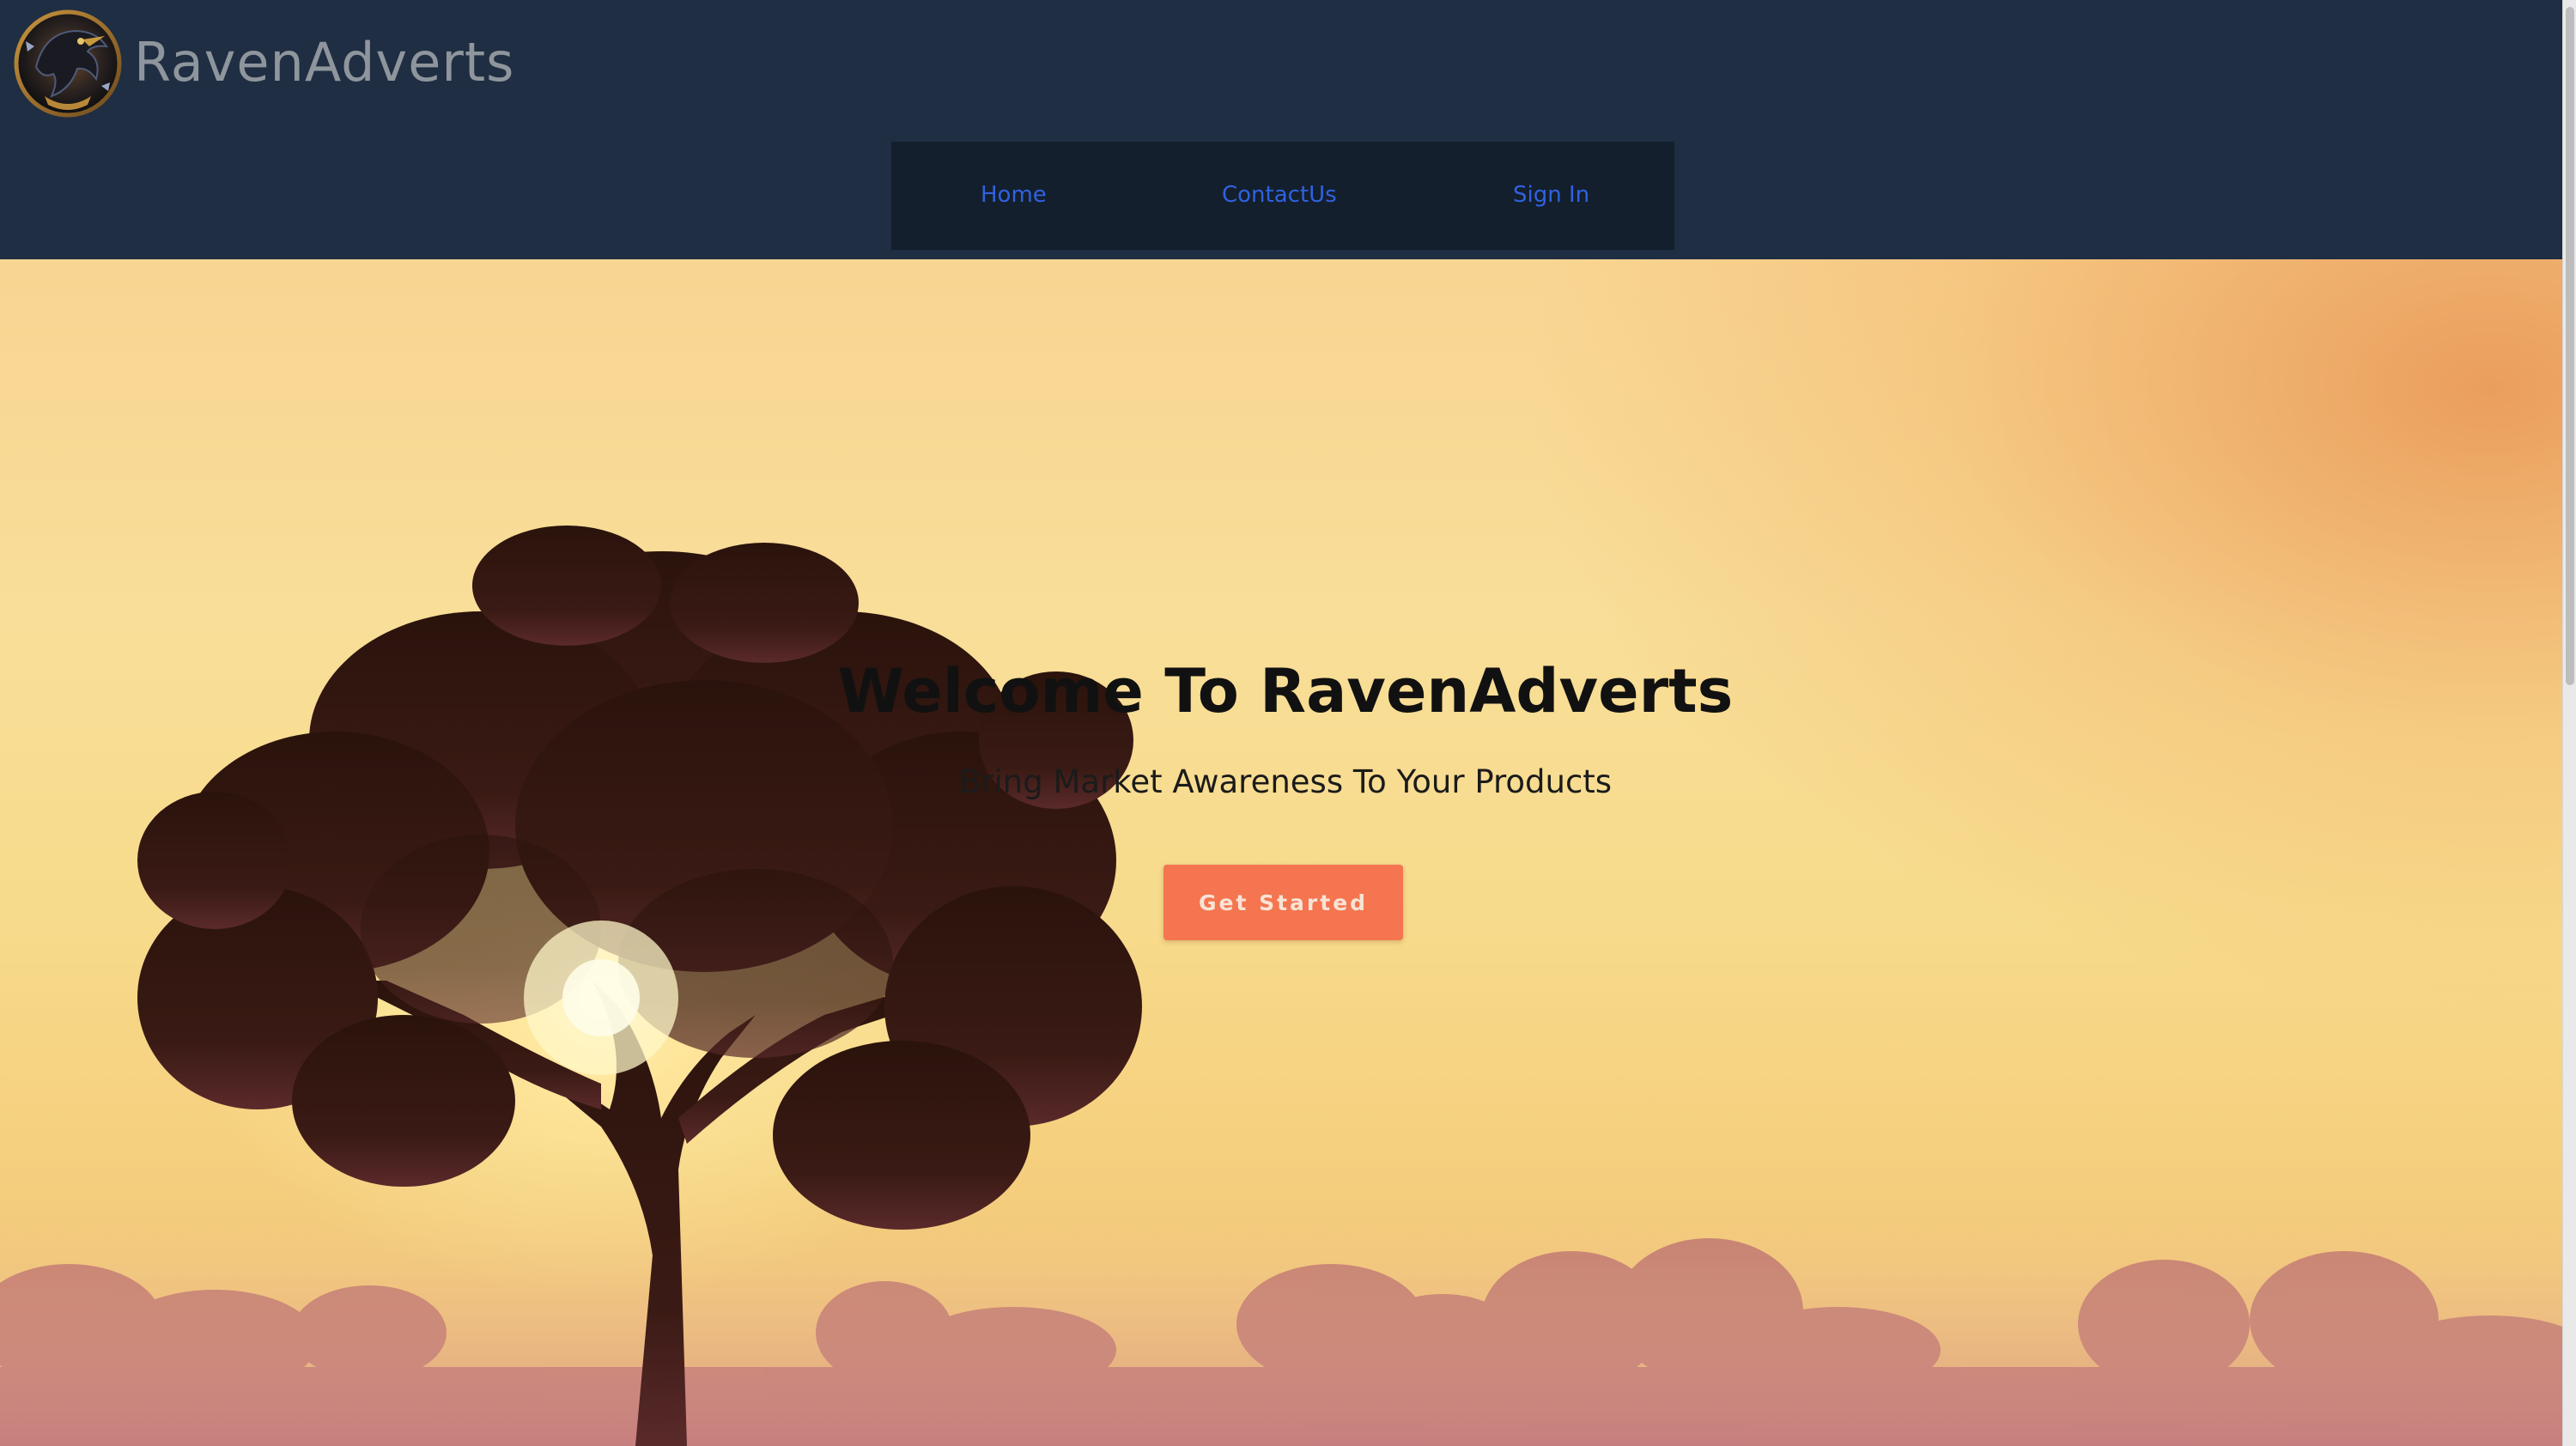 This screenshot has width=2576, height=1446. Describe the element at coordinates (1286, 691) in the screenshot. I see `hero-title: Welcome To RavenAdverts` at that location.